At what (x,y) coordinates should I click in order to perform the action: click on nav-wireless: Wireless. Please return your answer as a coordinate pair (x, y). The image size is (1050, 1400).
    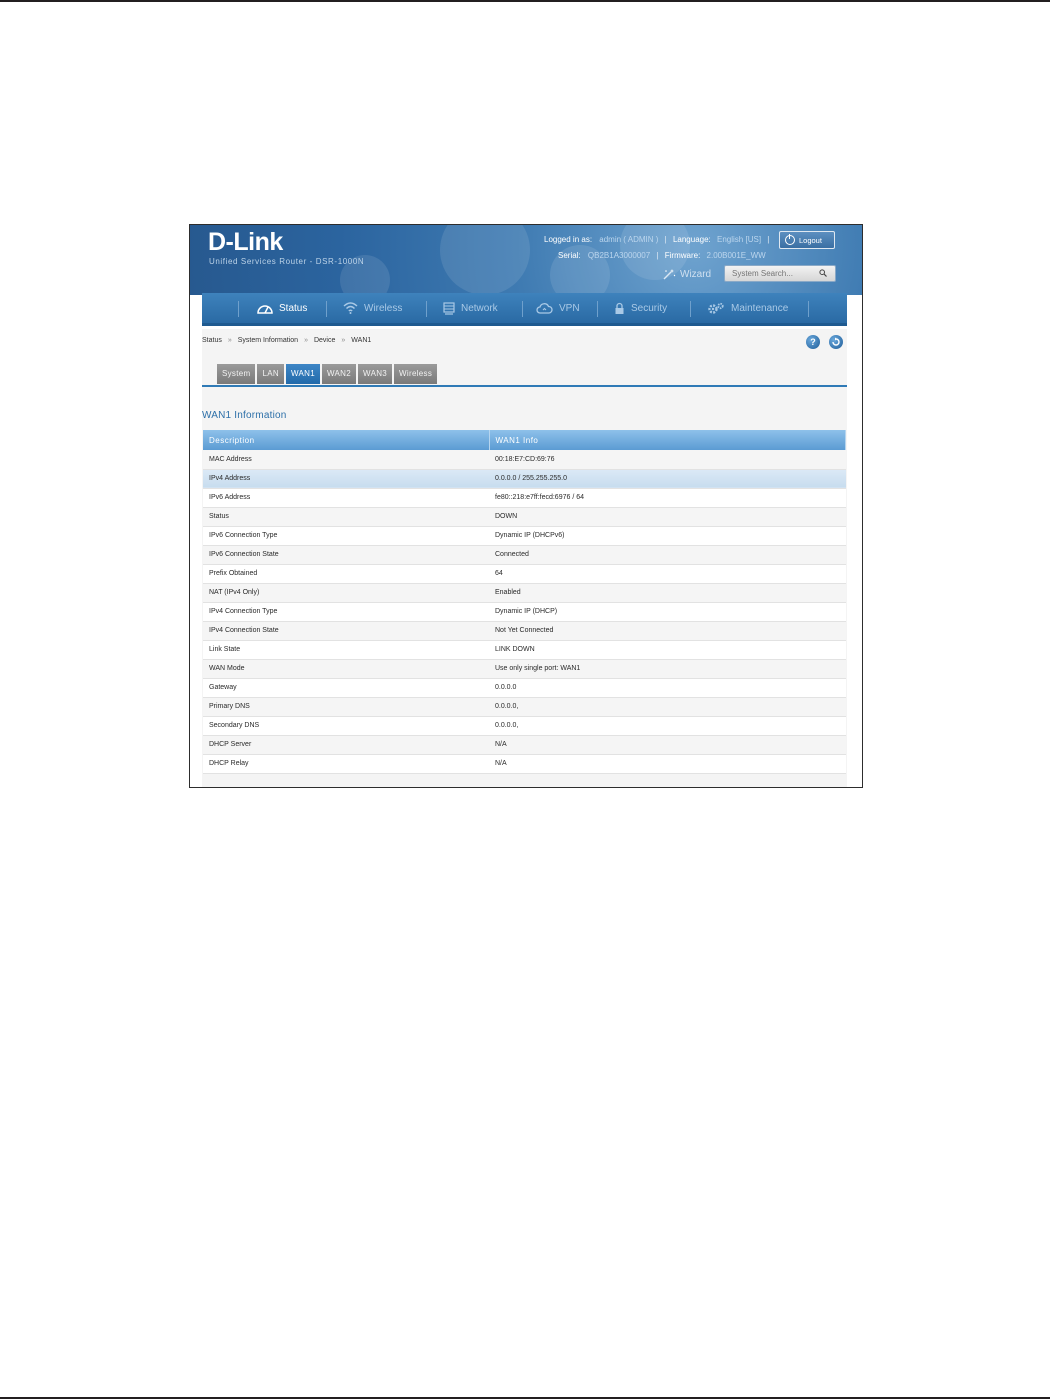
    Looking at the image, I should click on (372, 308).